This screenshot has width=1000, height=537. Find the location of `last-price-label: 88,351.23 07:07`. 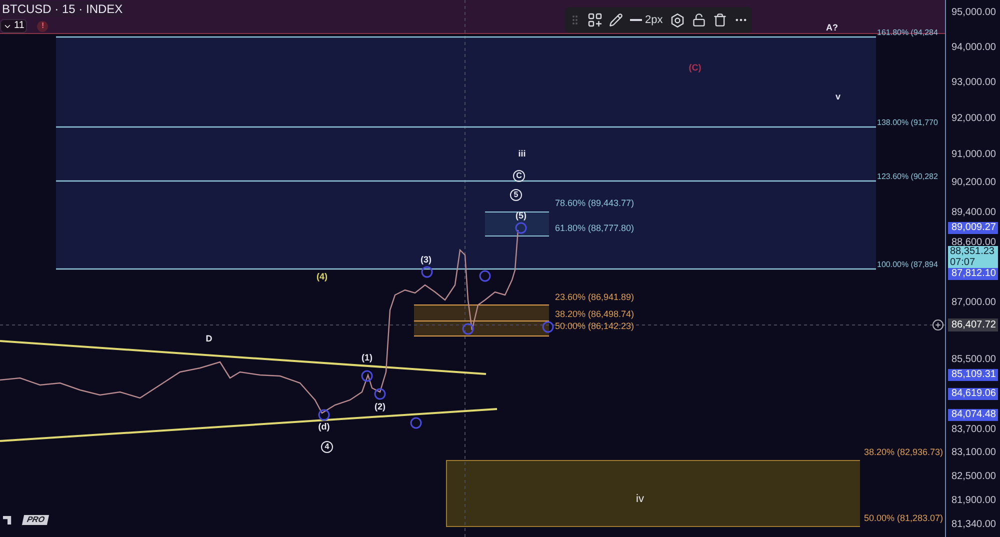

last-price-label: 88,351.23 07:07 is located at coordinates (973, 257).